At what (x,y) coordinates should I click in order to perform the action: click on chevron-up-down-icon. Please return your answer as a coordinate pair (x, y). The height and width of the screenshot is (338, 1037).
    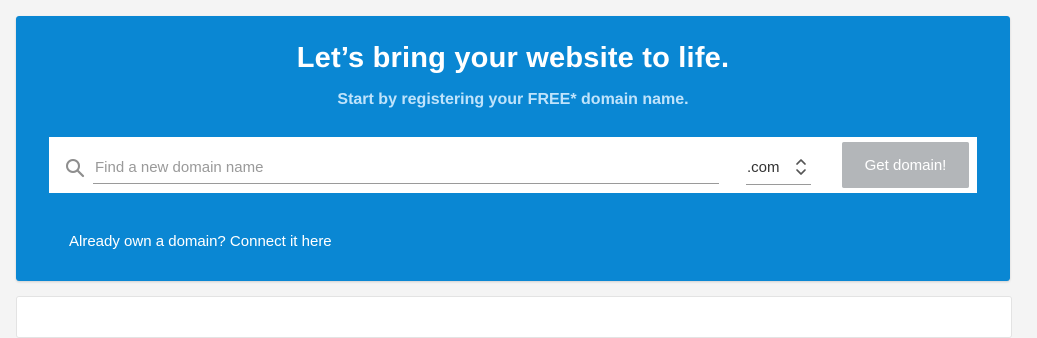
    Looking at the image, I should click on (801, 167).